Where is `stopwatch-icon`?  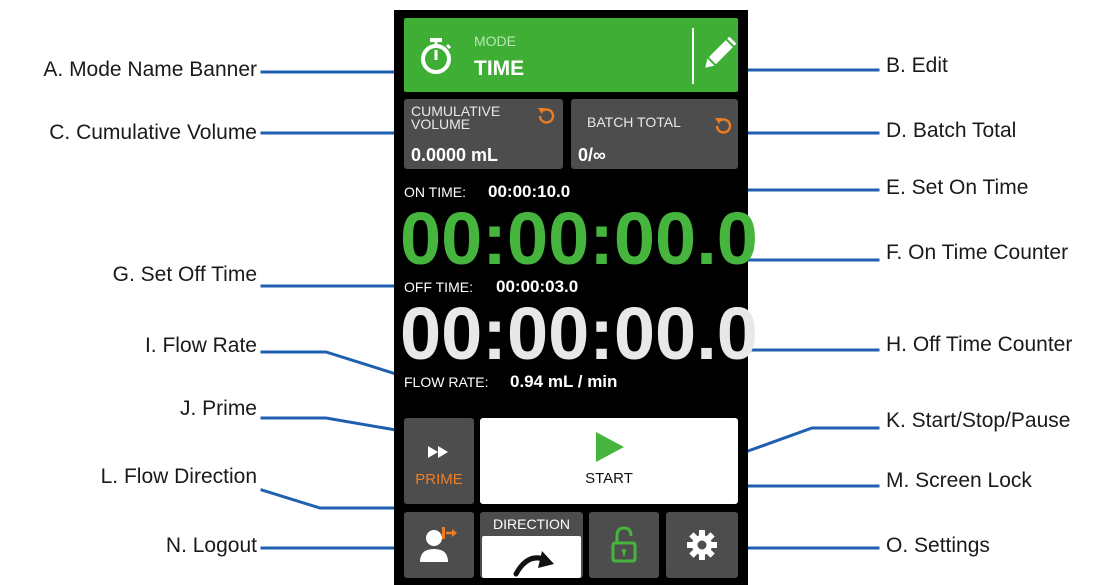
stopwatch-icon is located at coordinates (436, 56).